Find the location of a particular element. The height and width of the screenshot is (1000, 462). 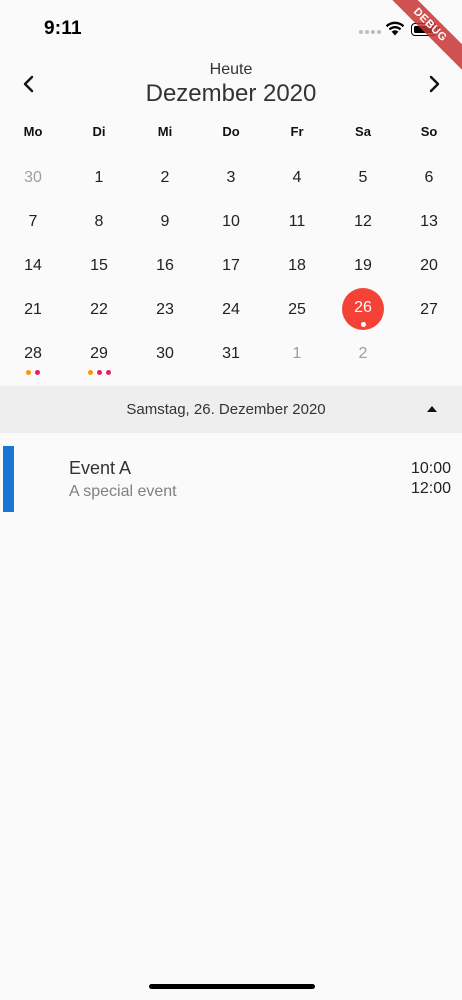

day-cell: 23 is located at coordinates (165, 310).